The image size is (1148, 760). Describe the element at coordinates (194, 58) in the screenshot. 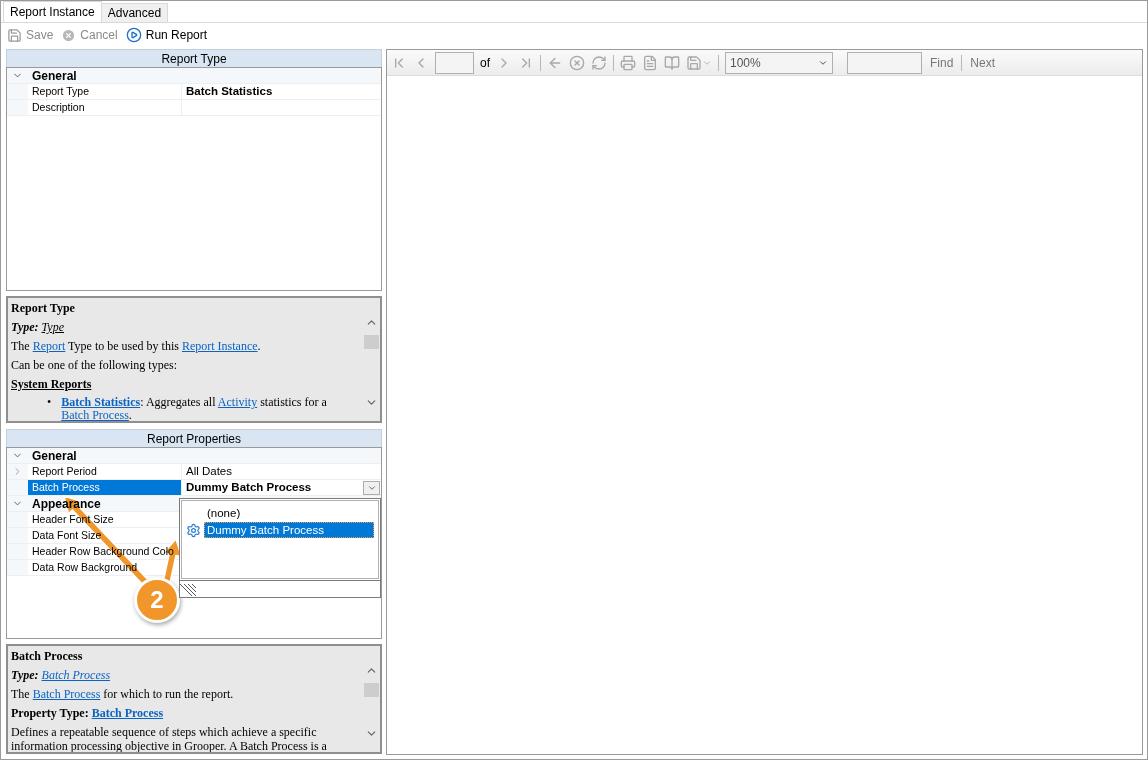

I see `panel-header: Report Type` at that location.